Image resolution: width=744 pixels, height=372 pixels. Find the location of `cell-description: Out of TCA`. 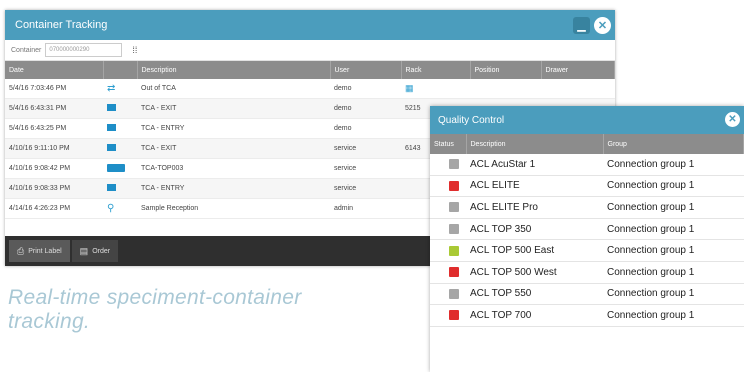

cell-description: Out of TCA is located at coordinates (233, 89).